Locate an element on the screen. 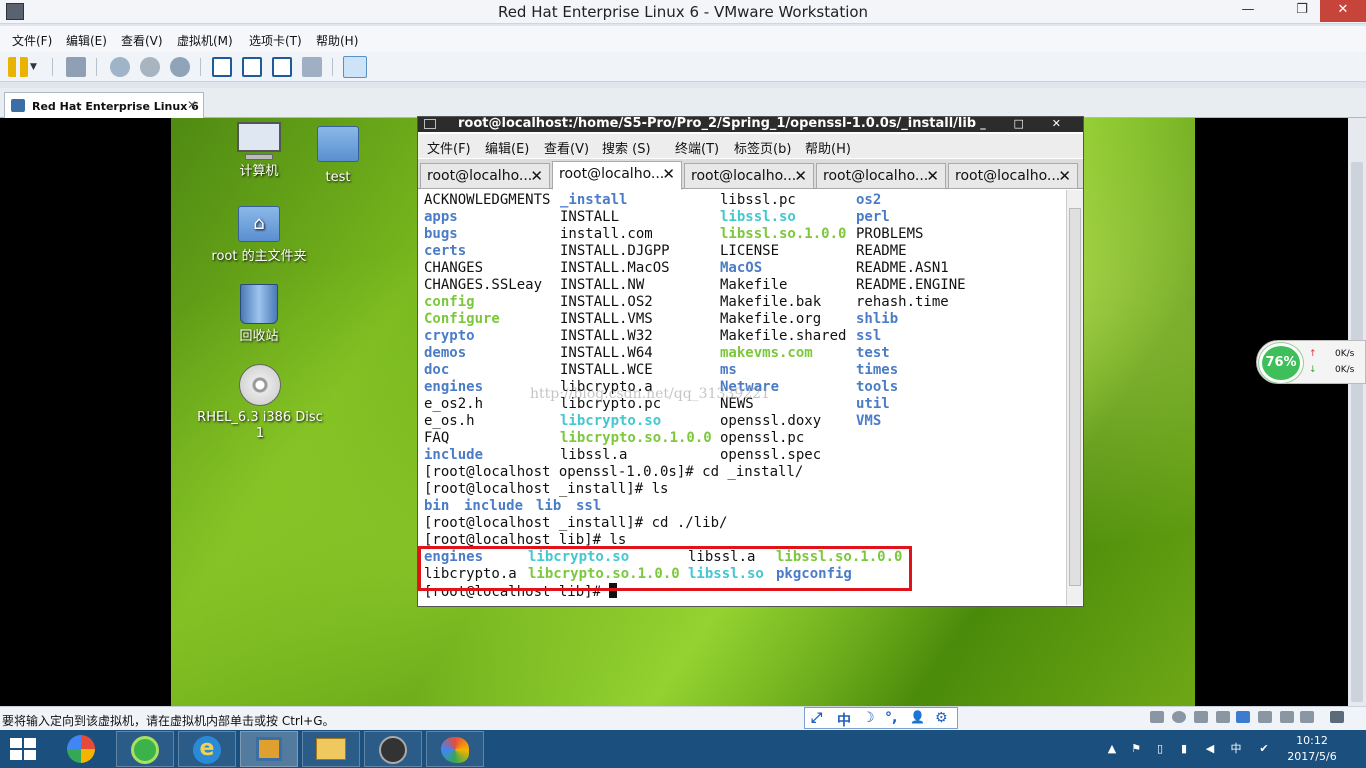 The width and height of the screenshot is (1366, 768). terminal-tab-active: root@localho... ✕ is located at coordinates (617, 175).